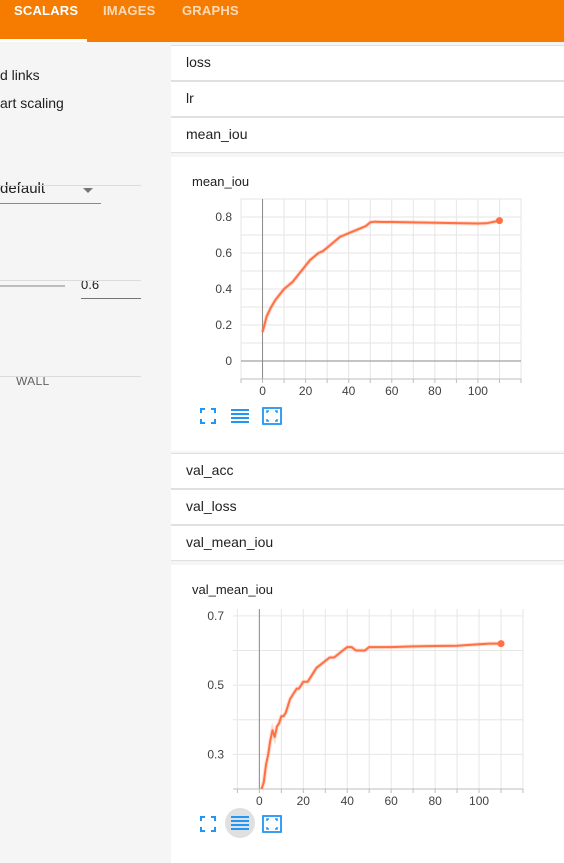 This screenshot has height=863, width=564. What do you see at coordinates (23, 188) in the screenshot?
I see `select-value: default` at bounding box center [23, 188].